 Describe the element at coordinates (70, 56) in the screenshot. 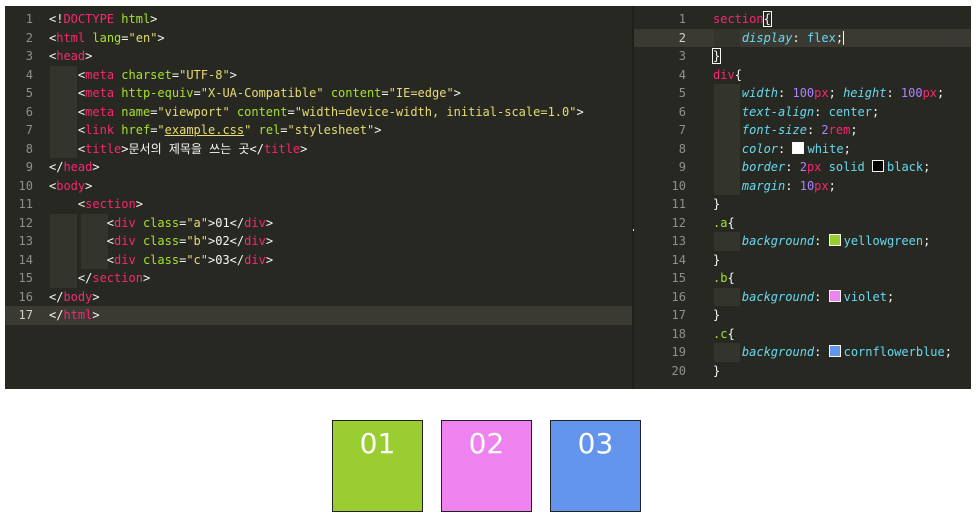

I see `html-code-line-text: <head>` at that location.